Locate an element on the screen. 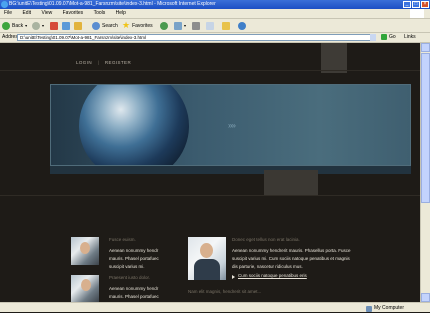 This screenshot has height=313, width=430. back-label: Back is located at coordinates (18, 25).